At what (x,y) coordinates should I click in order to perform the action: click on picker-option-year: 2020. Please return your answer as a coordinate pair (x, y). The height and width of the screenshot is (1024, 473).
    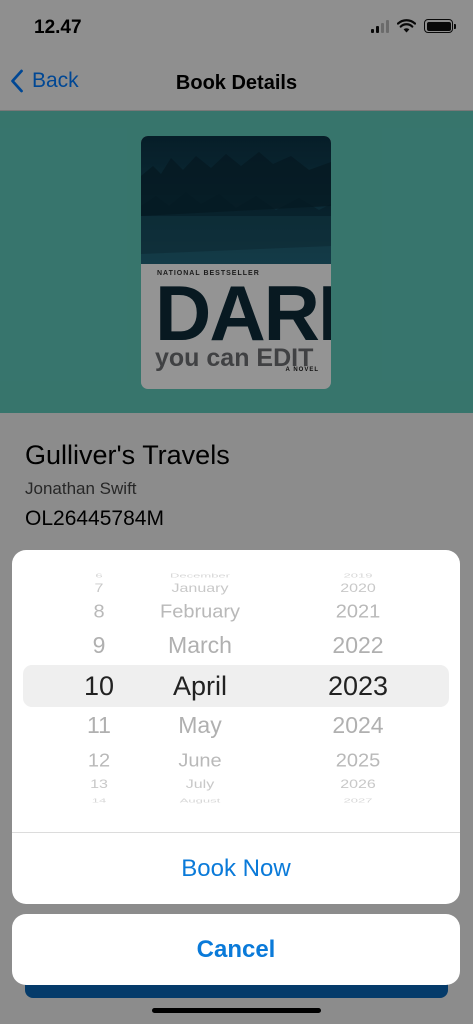
    Looking at the image, I should click on (358, 589).